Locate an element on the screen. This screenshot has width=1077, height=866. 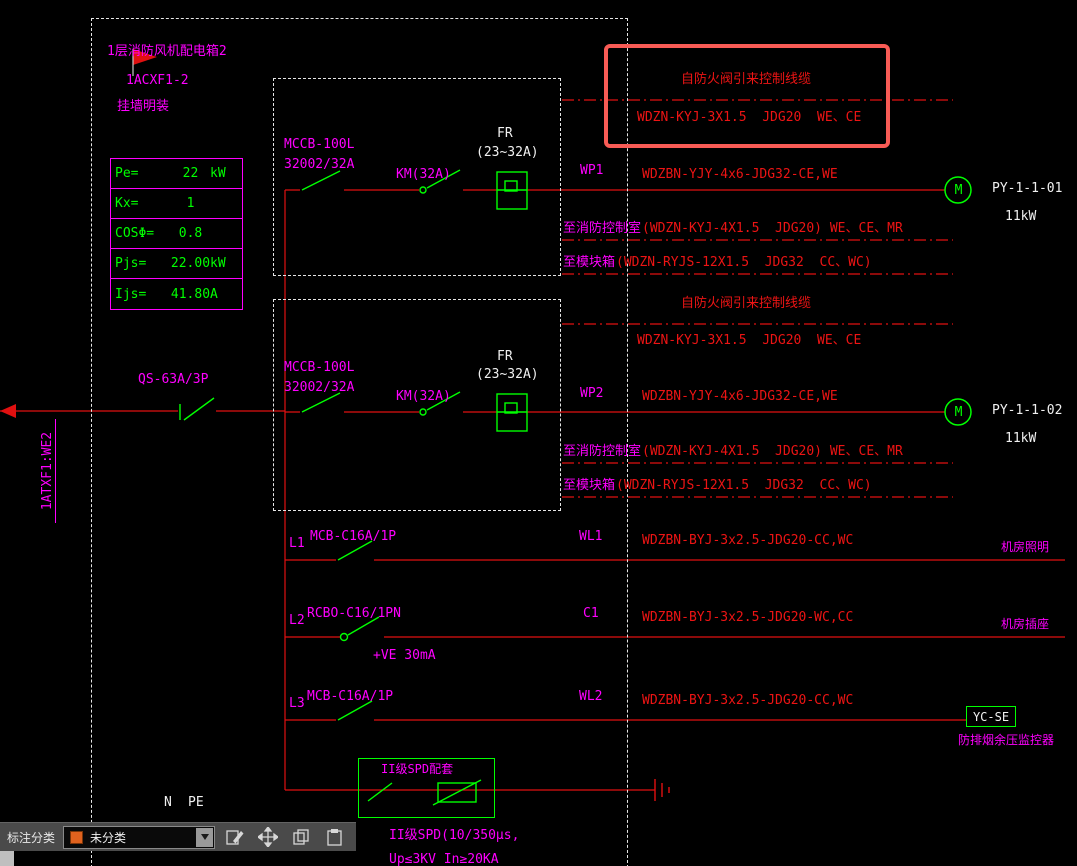
branch2-module-box-label: 至模块箱 is located at coordinates (589, 485).